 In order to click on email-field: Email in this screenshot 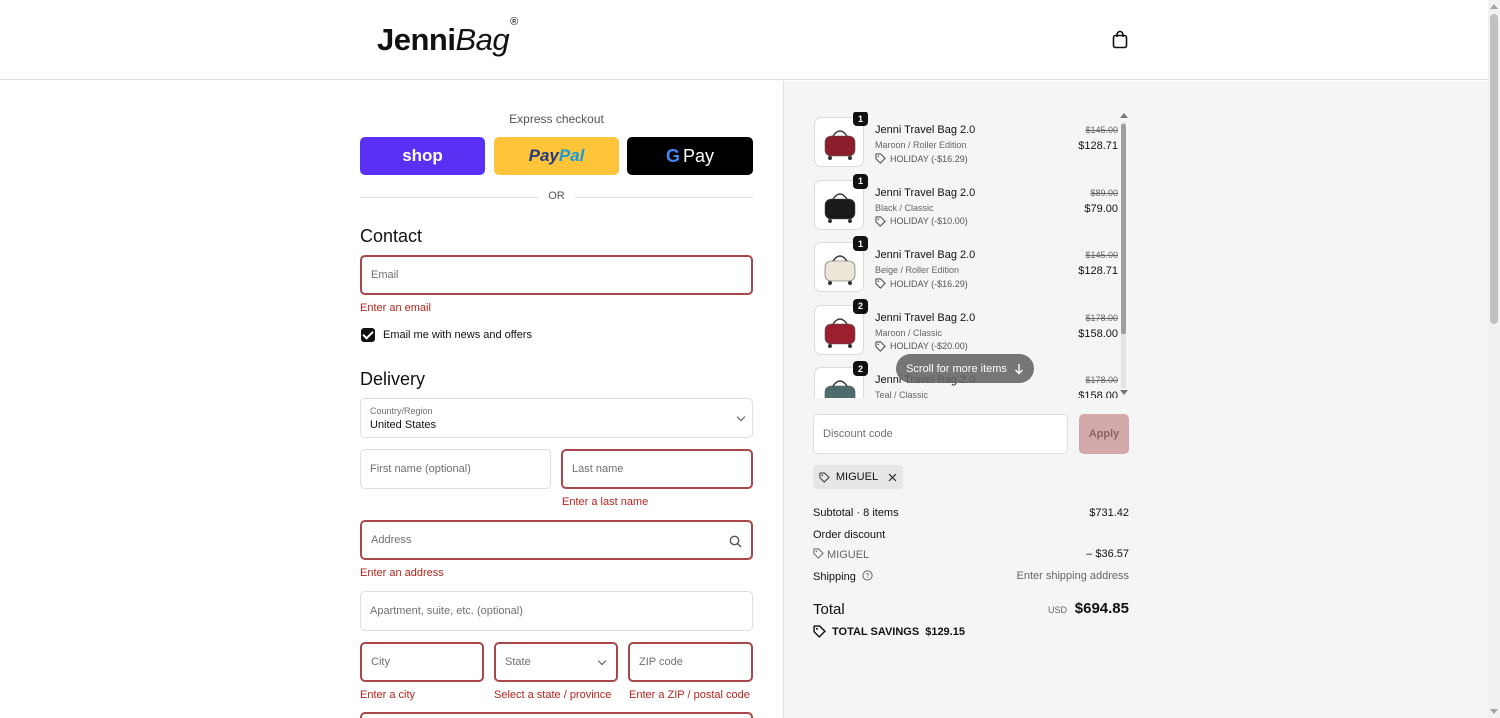, I will do `click(556, 275)`.